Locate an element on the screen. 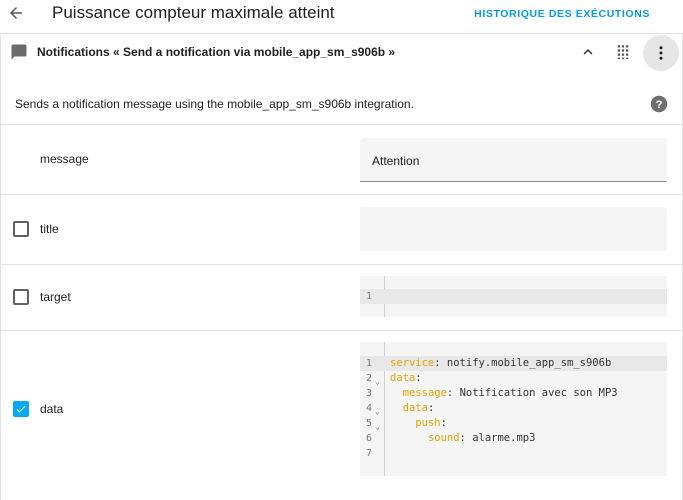 The height and width of the screenshot is (500, 683). chevron-up-icon is located at coordinates (588, 52).